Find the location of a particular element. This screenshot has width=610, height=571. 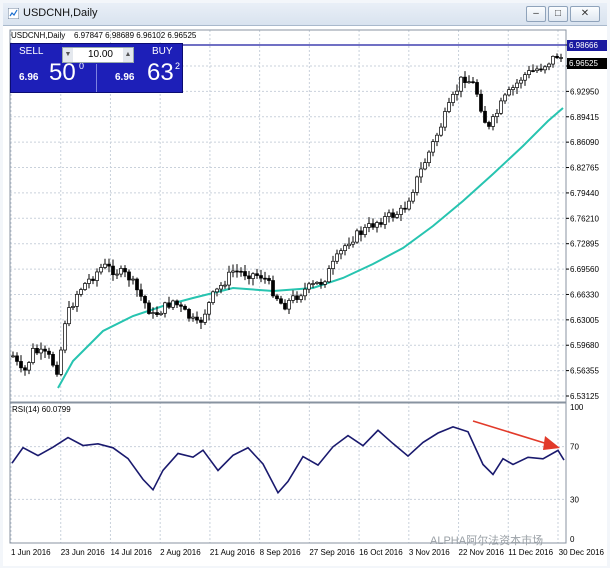

buy-price-big: 63 is located at coordinates (160, 72).